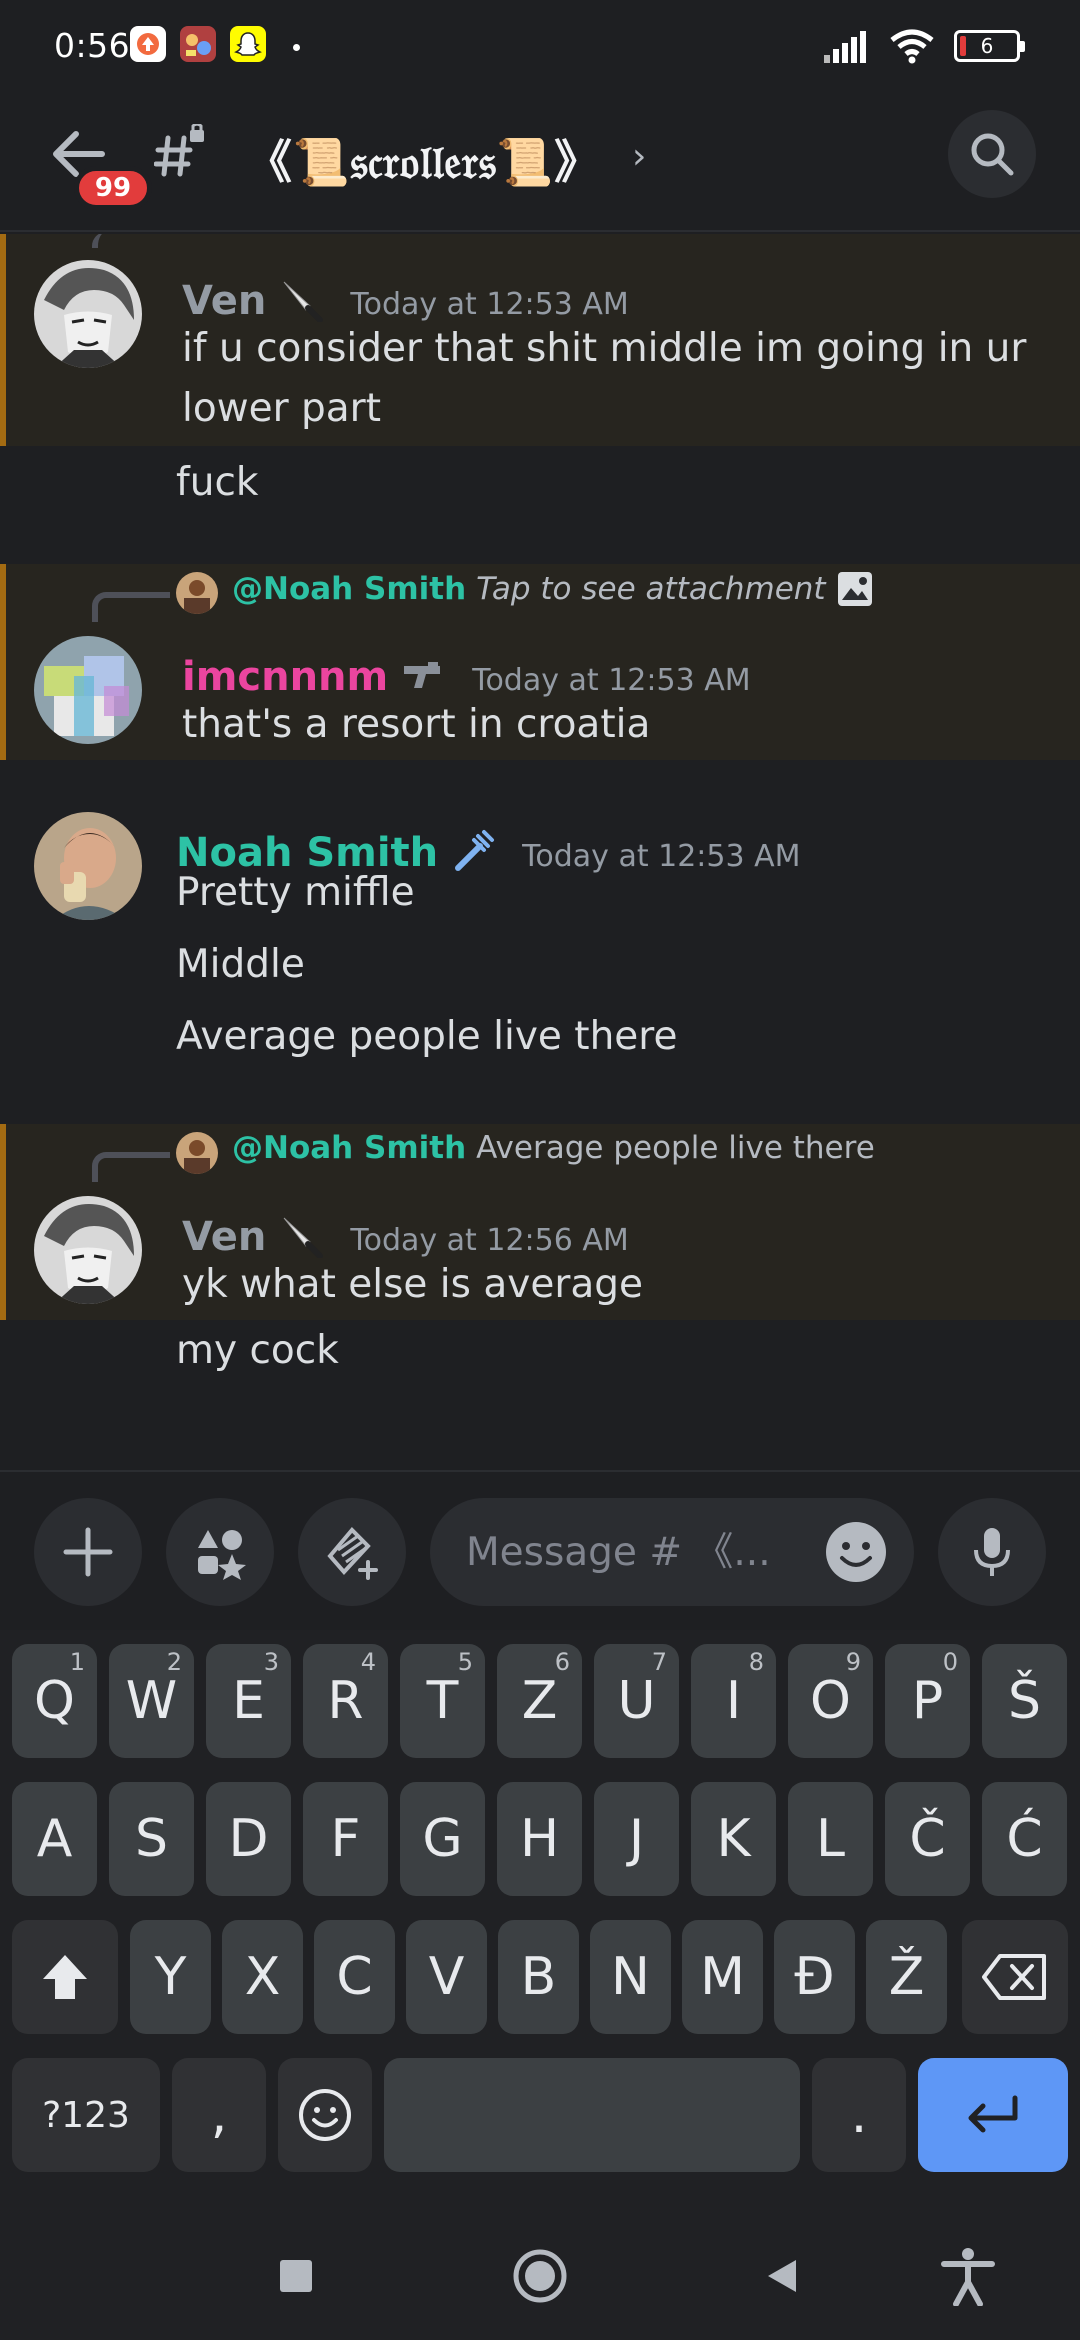 This screenshot has width=1080, height=2340. I want to click on reply-preview: @Noah Smith Tap to see attachment, so click(553, 589).